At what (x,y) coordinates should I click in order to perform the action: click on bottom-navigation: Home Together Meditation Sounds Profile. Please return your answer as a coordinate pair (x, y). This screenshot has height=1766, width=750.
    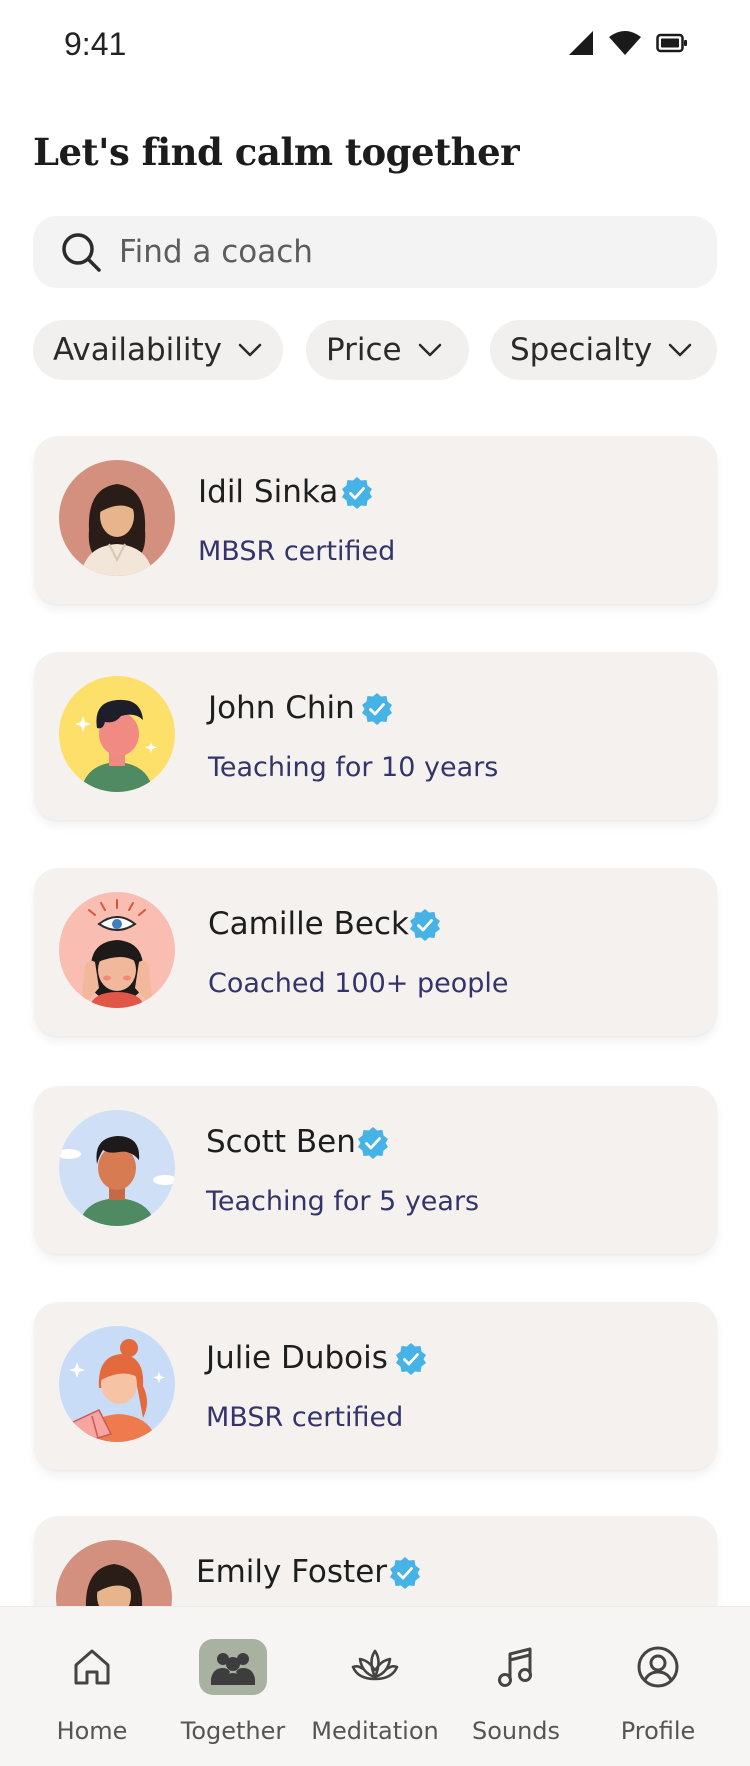
    Looking at the image, I should click on (375, 1686).